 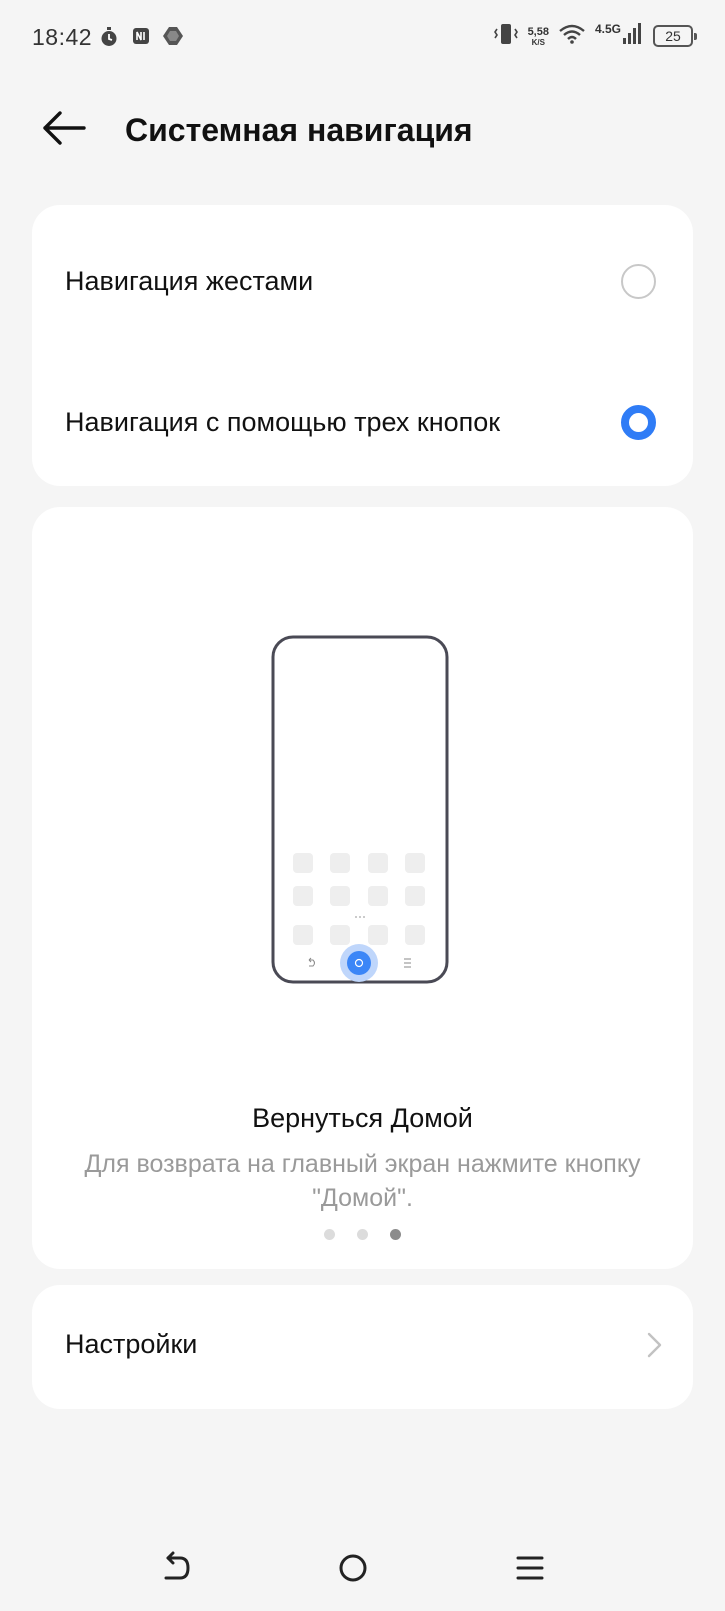 I want to click on network-speed: 5,58 K/S, so click(x=538, y=36).